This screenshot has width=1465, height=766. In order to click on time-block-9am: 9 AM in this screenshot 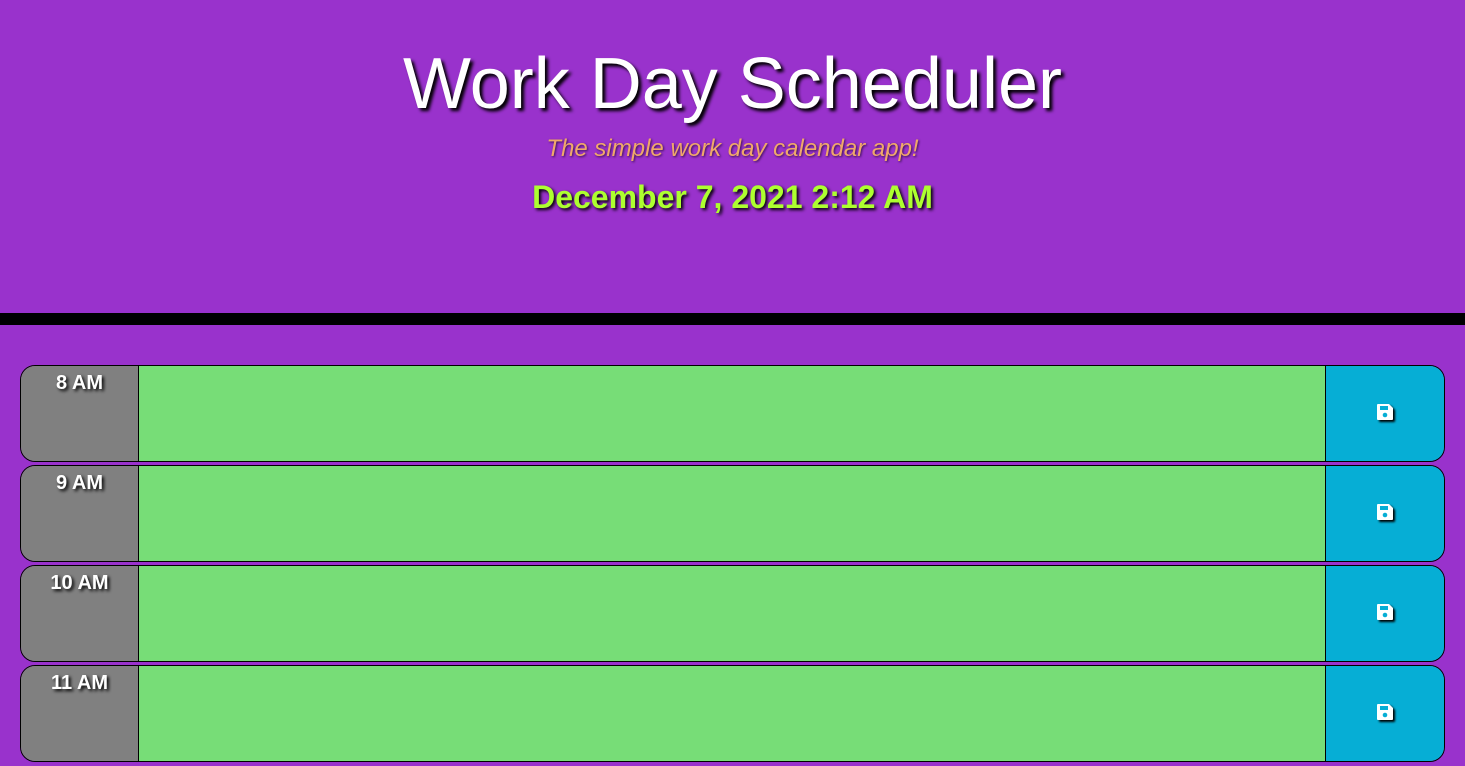, I will do `click(732, 513)`.